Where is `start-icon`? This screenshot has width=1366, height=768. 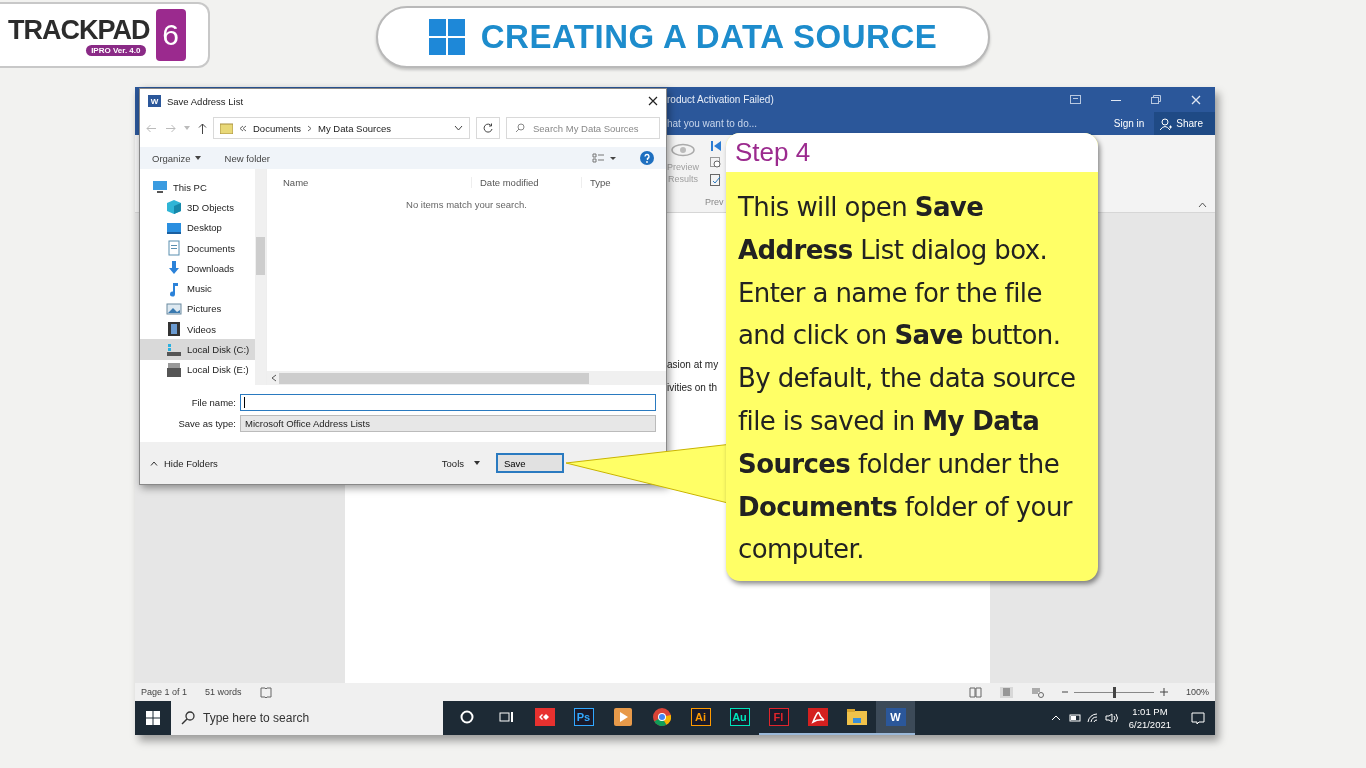
start-icon is located at coordinates (153, 718).